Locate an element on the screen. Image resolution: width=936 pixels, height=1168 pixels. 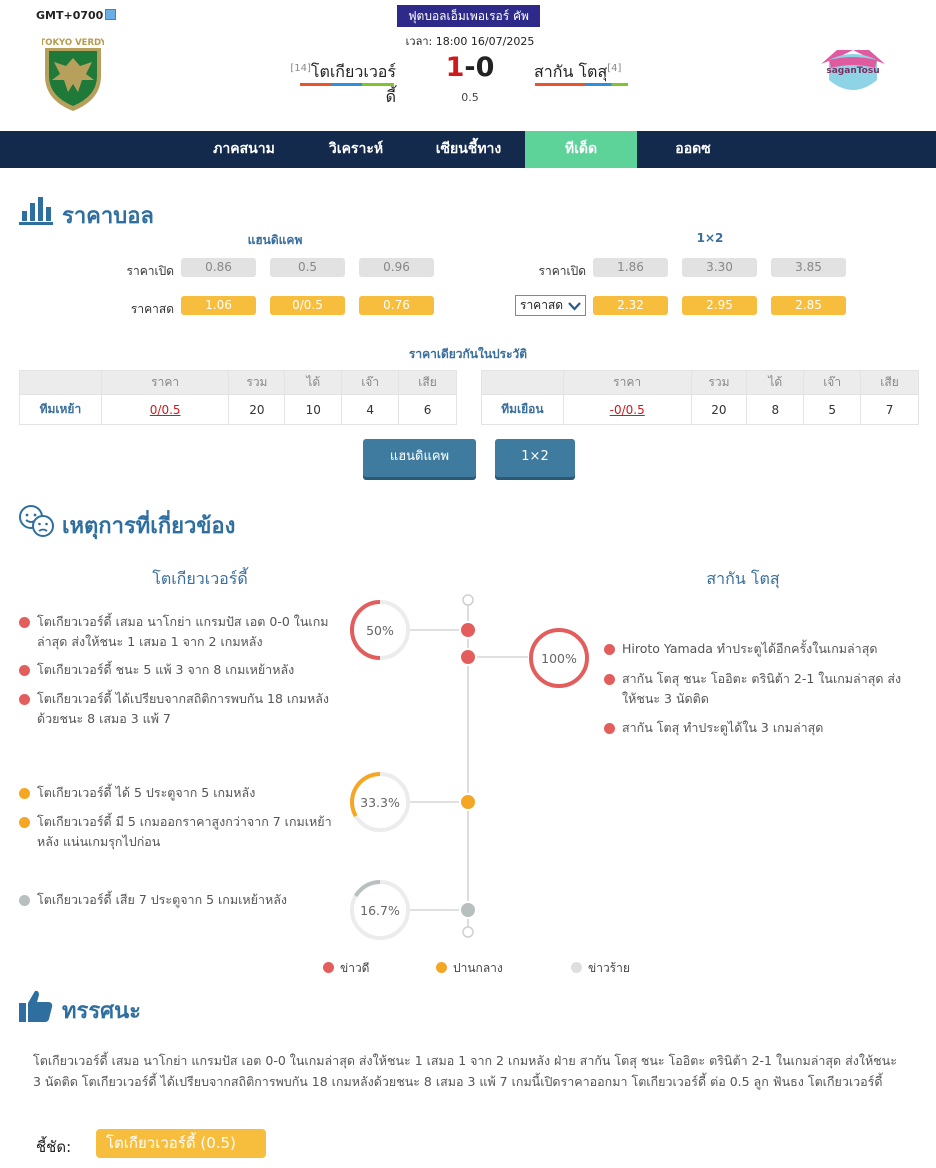
timezone-icon is located at coordinates (111, 14).